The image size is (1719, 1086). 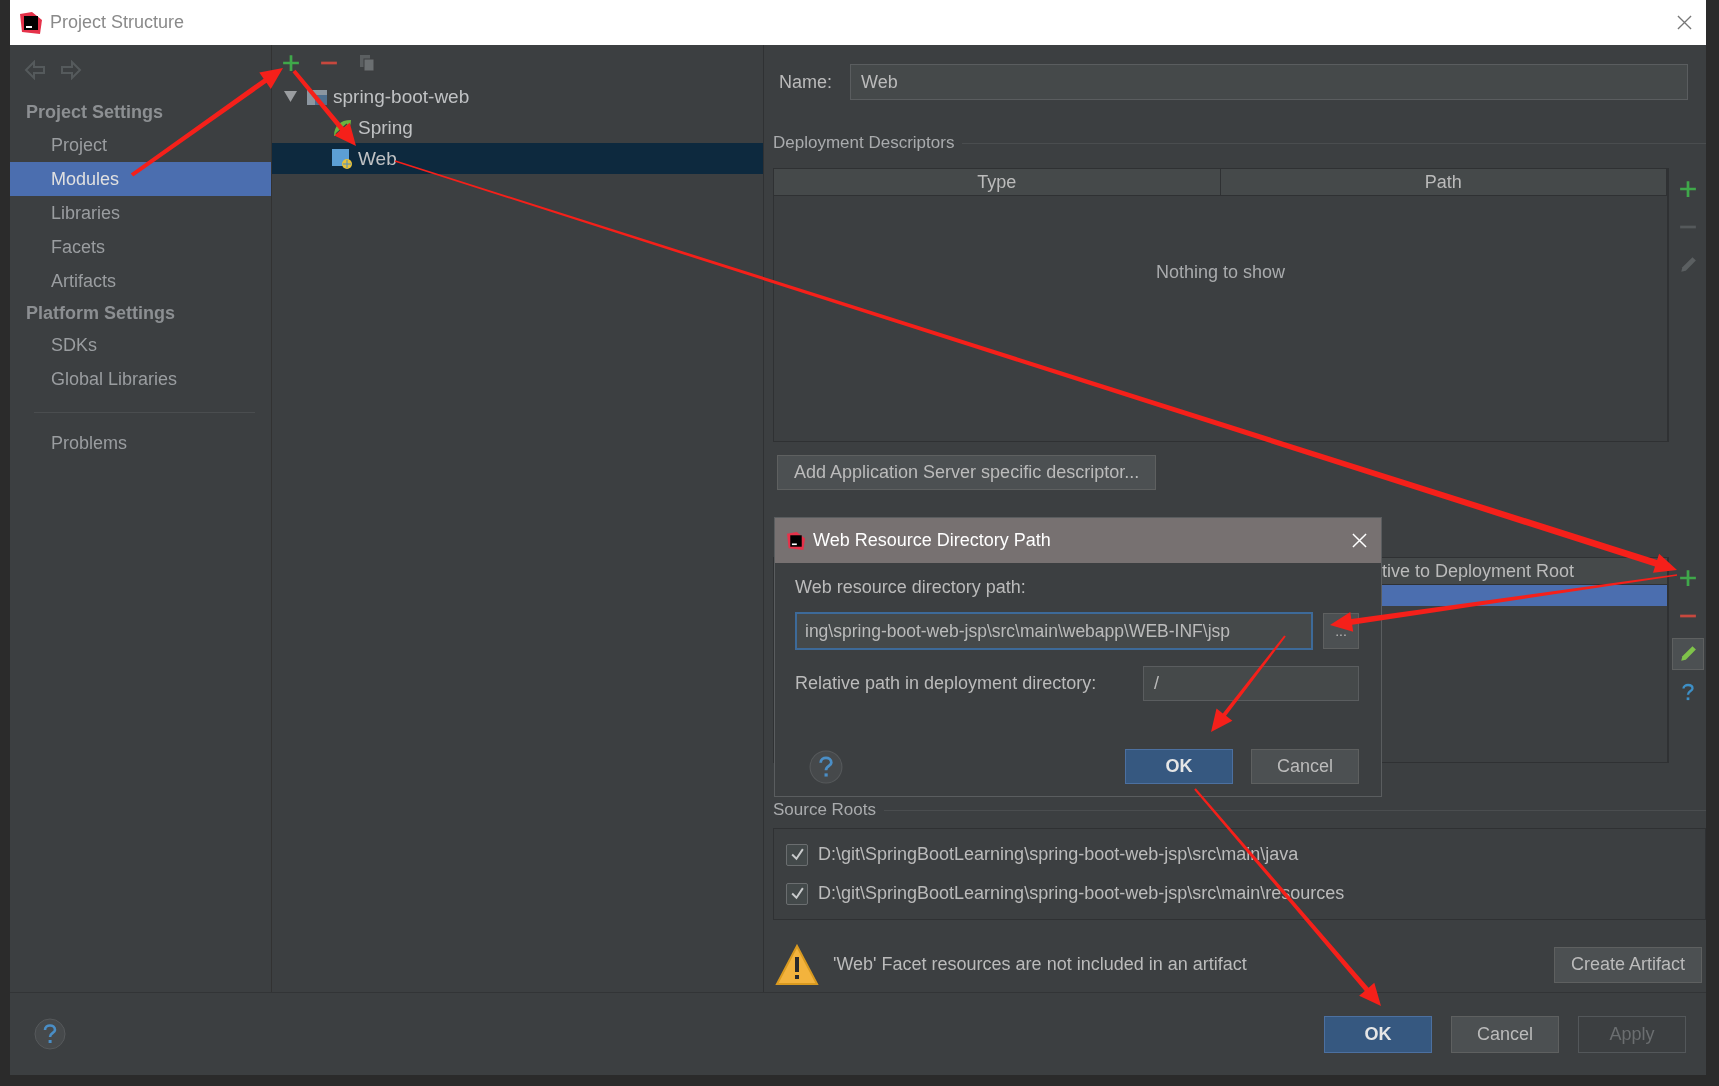 What do you see at coordinates (101, 313) in the screenshot?
I see `section-header: Platform Settings` at bounding box center [101, 313].